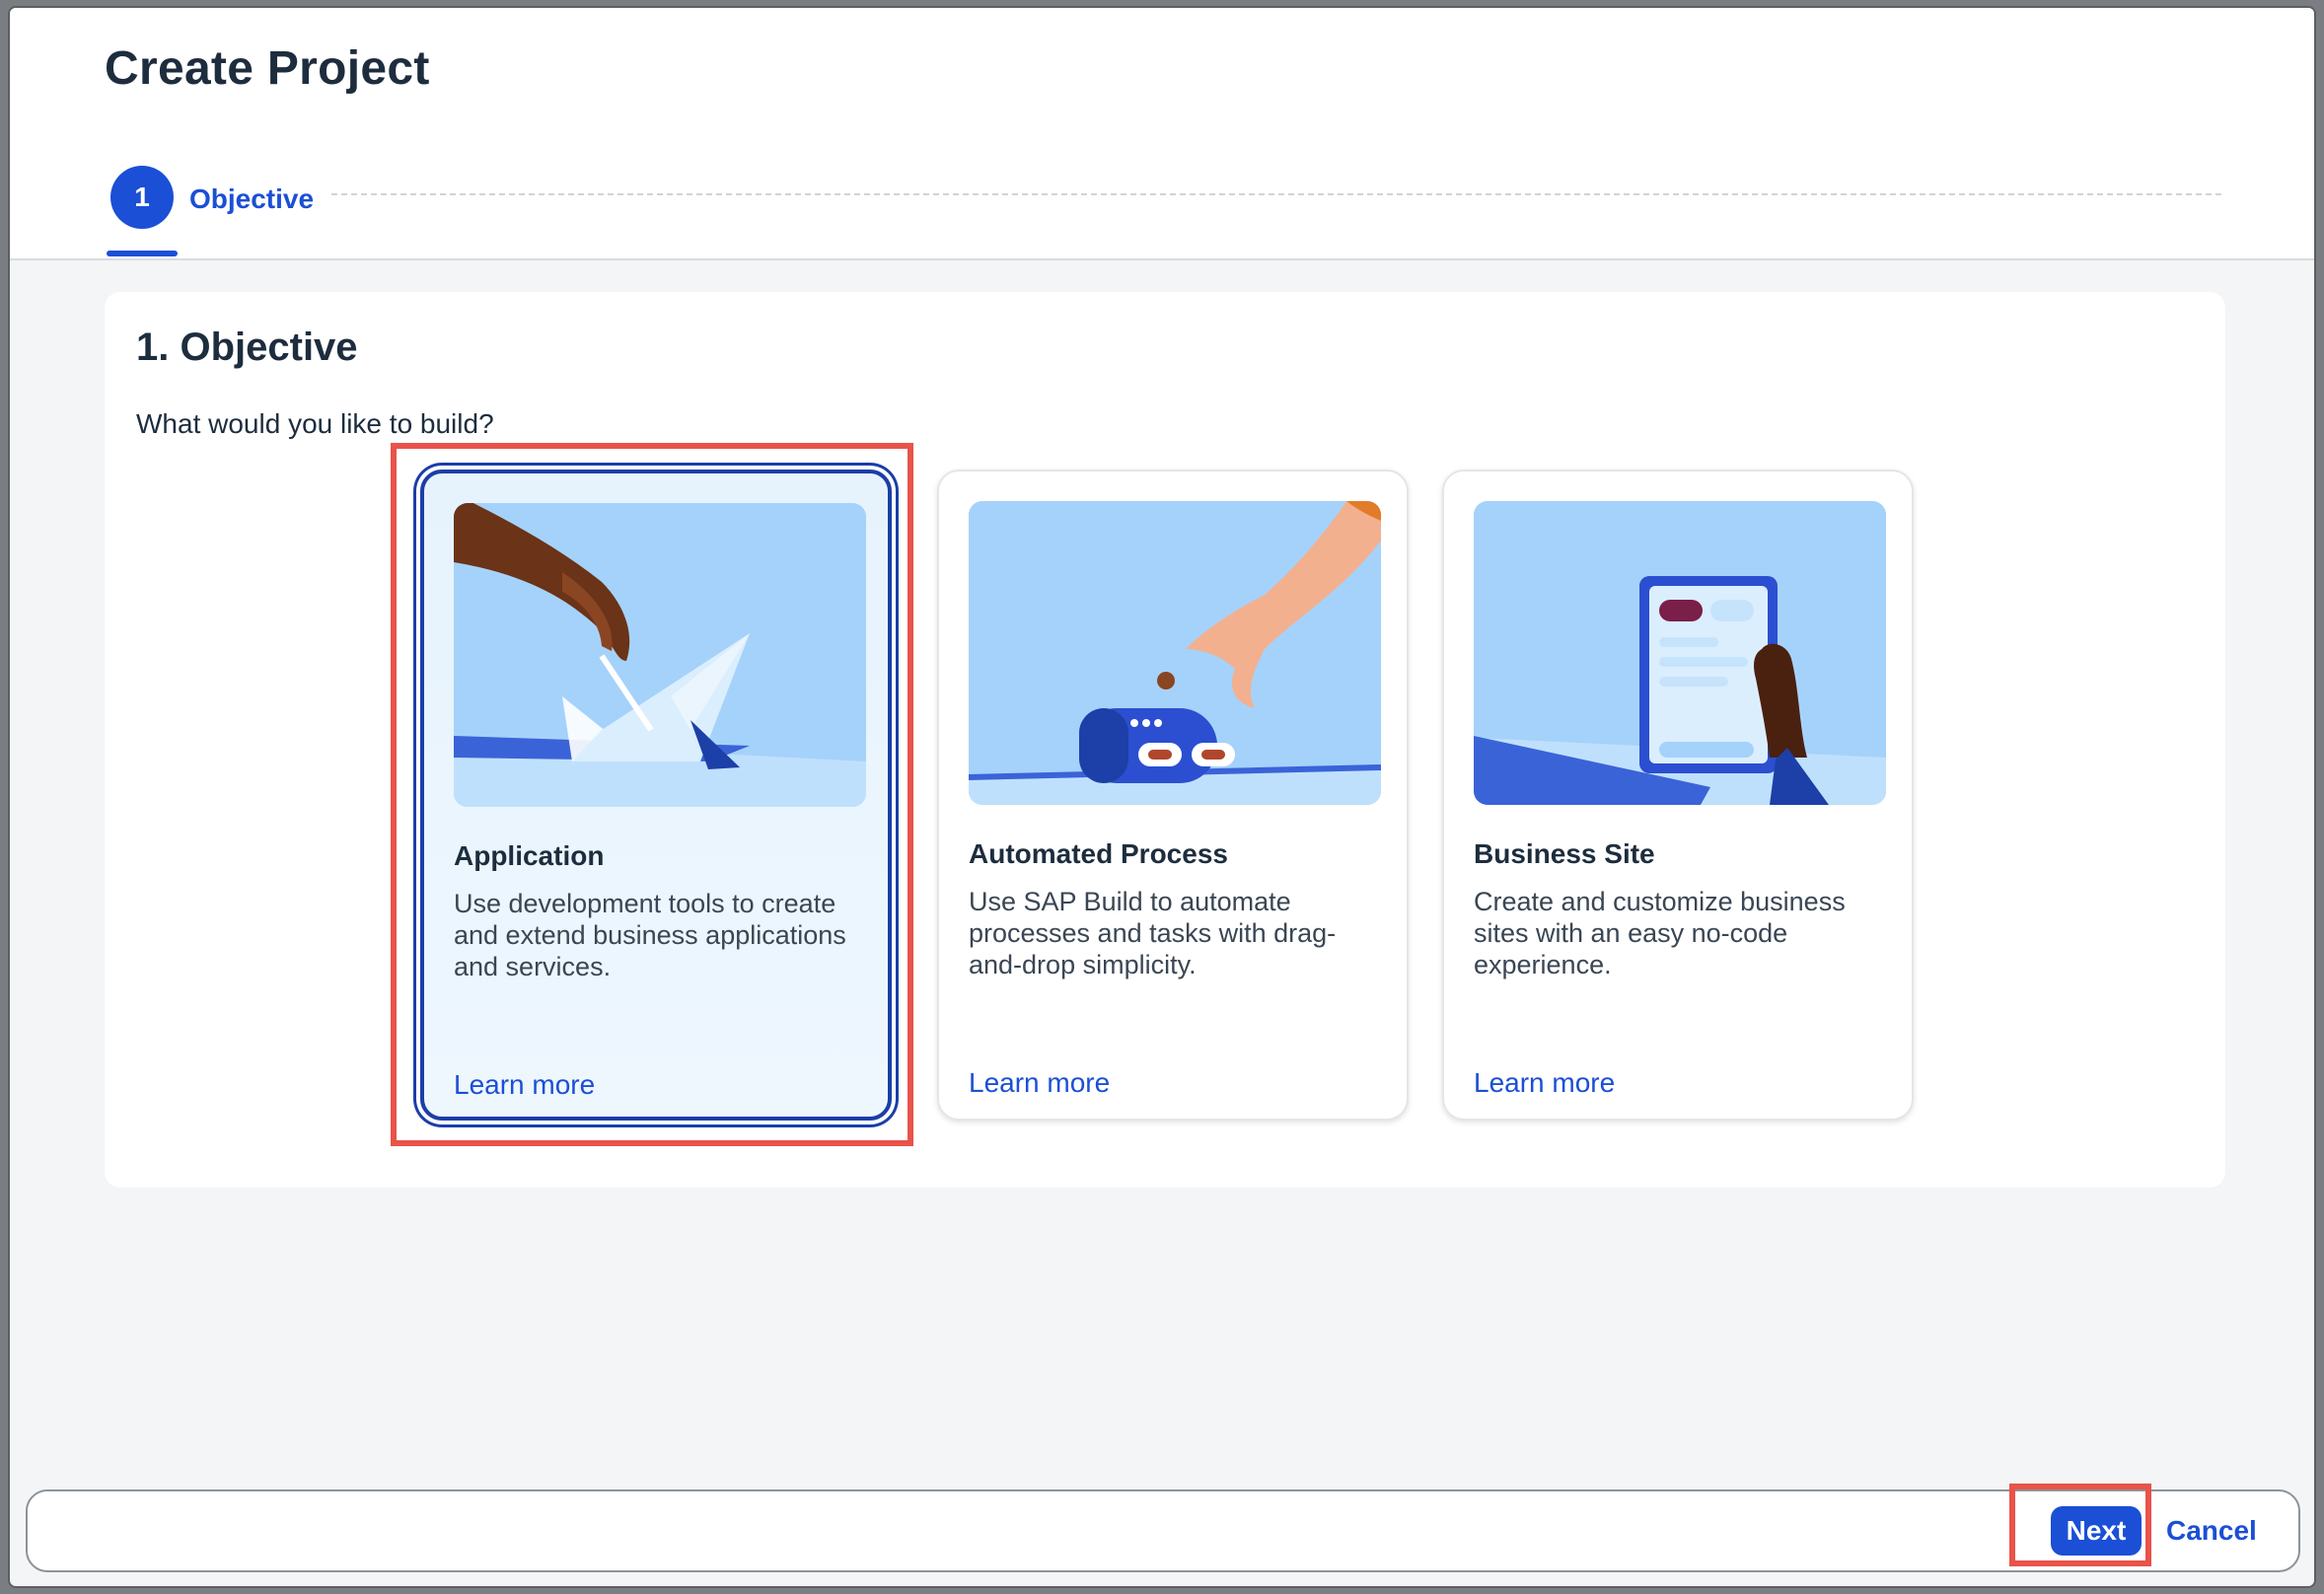  What do you see at coordinates (529, 855) in the screenshot?
I see `card-title: Application` at bounding box center [529, 855].